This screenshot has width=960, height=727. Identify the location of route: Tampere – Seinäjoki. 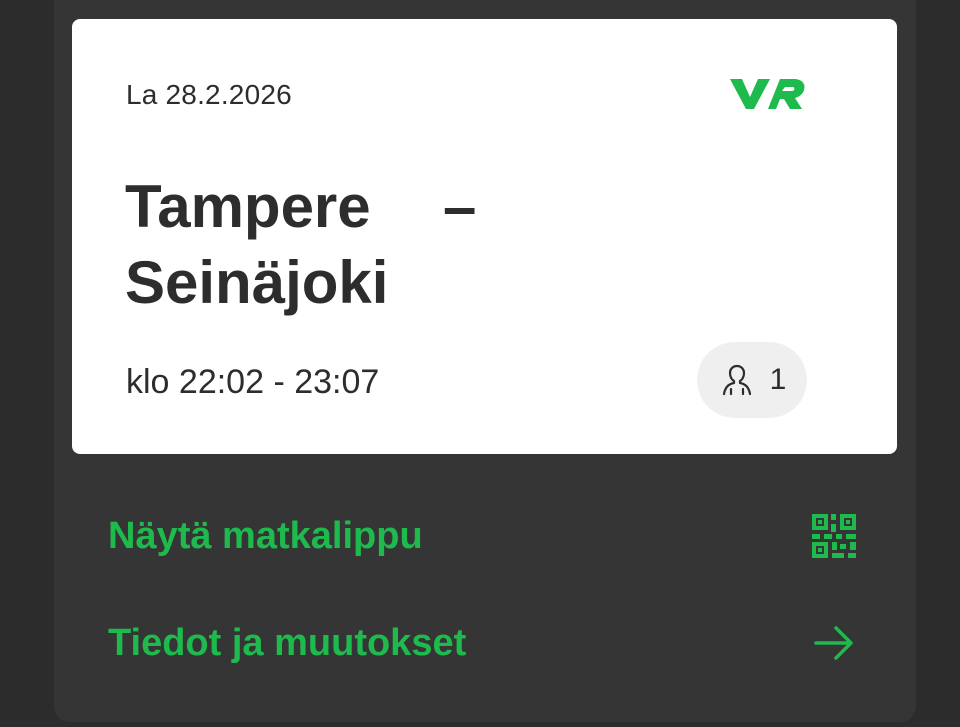
(345, 245).